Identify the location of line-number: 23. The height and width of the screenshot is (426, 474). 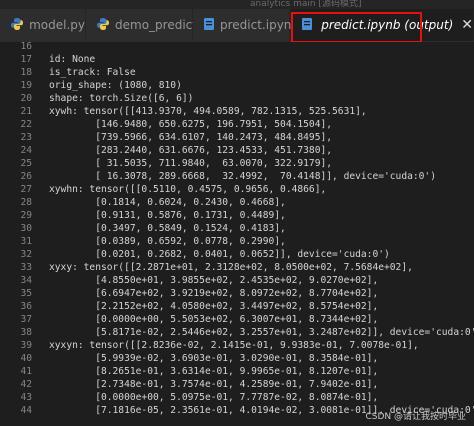
(26, 137).